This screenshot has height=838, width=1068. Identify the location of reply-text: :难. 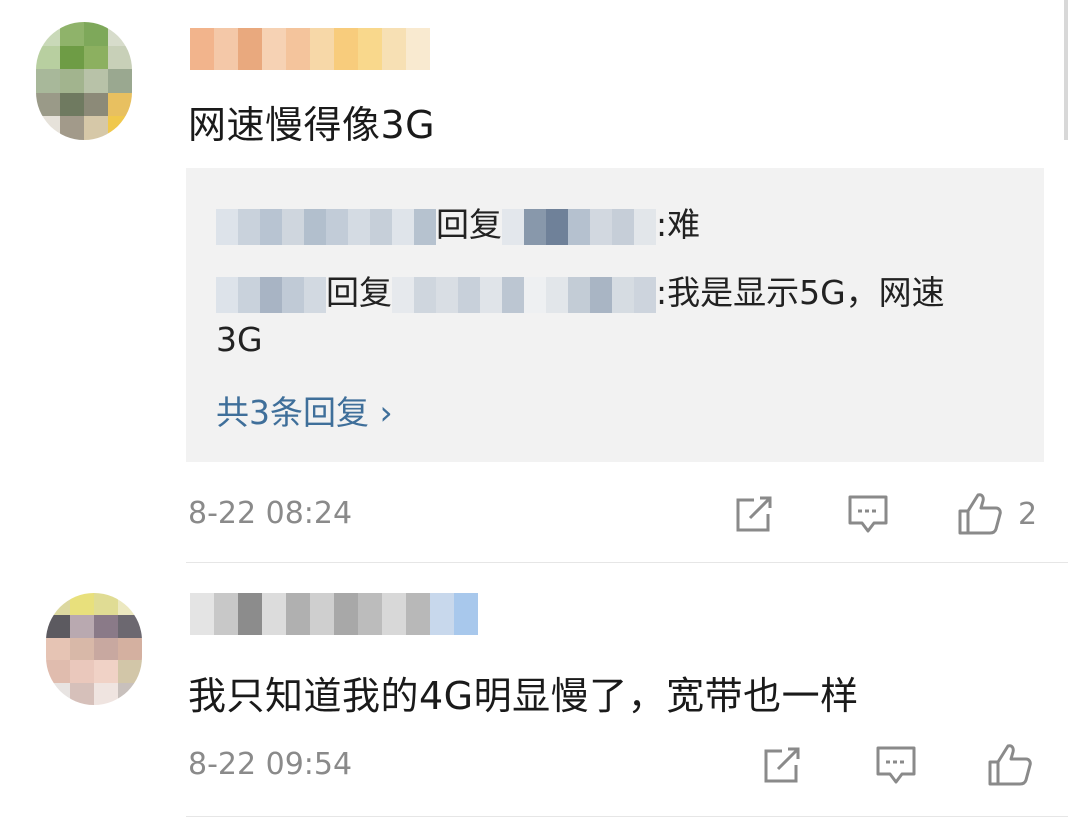
(678, 224).